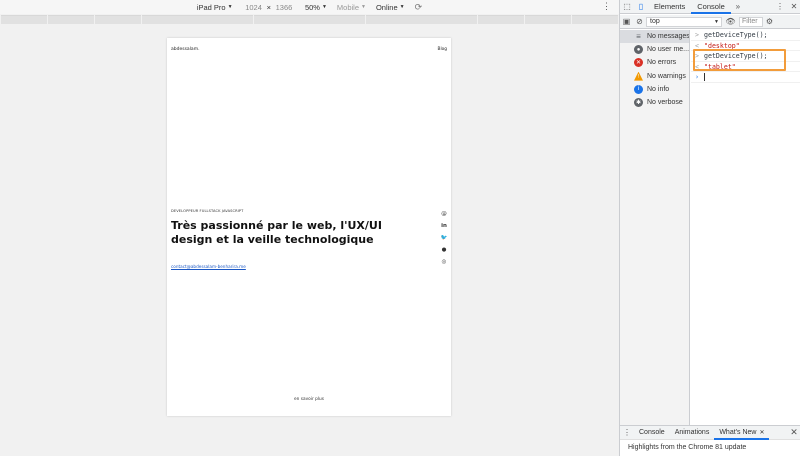  Describe the element at coordinates (309, 399) in the screenshot. I see `more-link: en savoir plus` at that location.